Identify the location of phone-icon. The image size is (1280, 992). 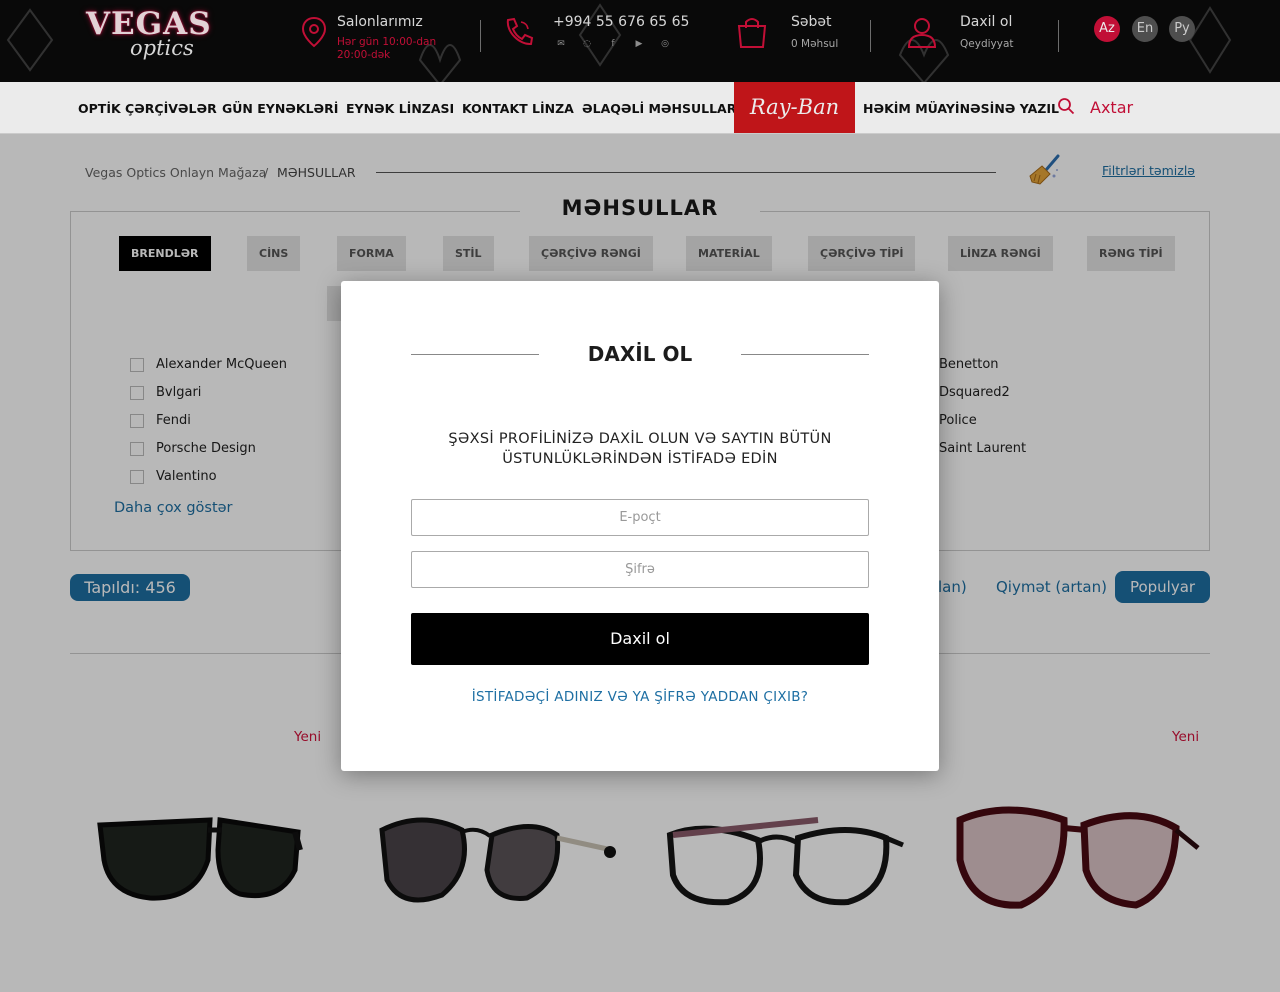
(520, 31).